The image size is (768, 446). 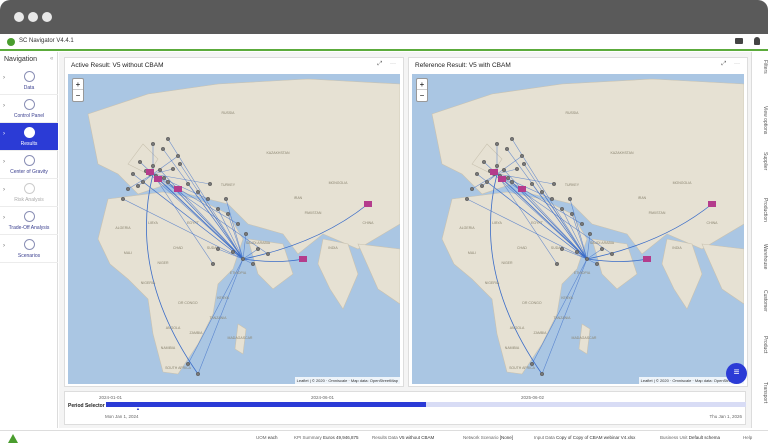 I want to click on period-selected-range, so click(x=266, y=404).